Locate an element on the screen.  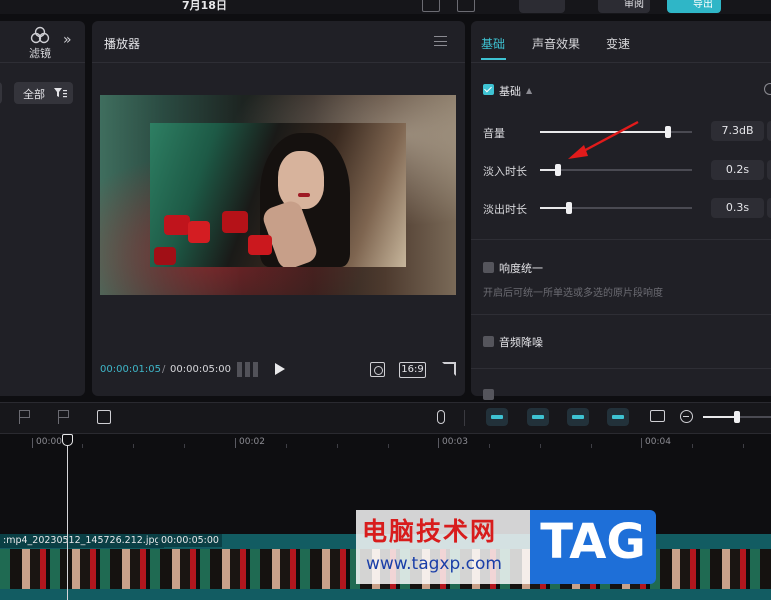
shortcut-icon is located at coordinates (431, 6).